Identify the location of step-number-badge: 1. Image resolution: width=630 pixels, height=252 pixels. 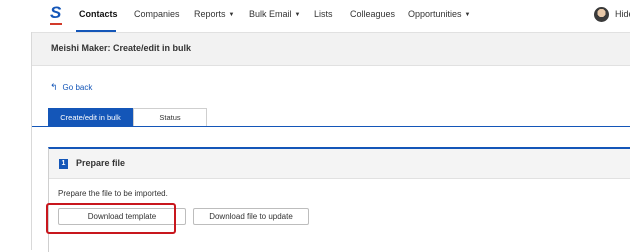
(63, 164).